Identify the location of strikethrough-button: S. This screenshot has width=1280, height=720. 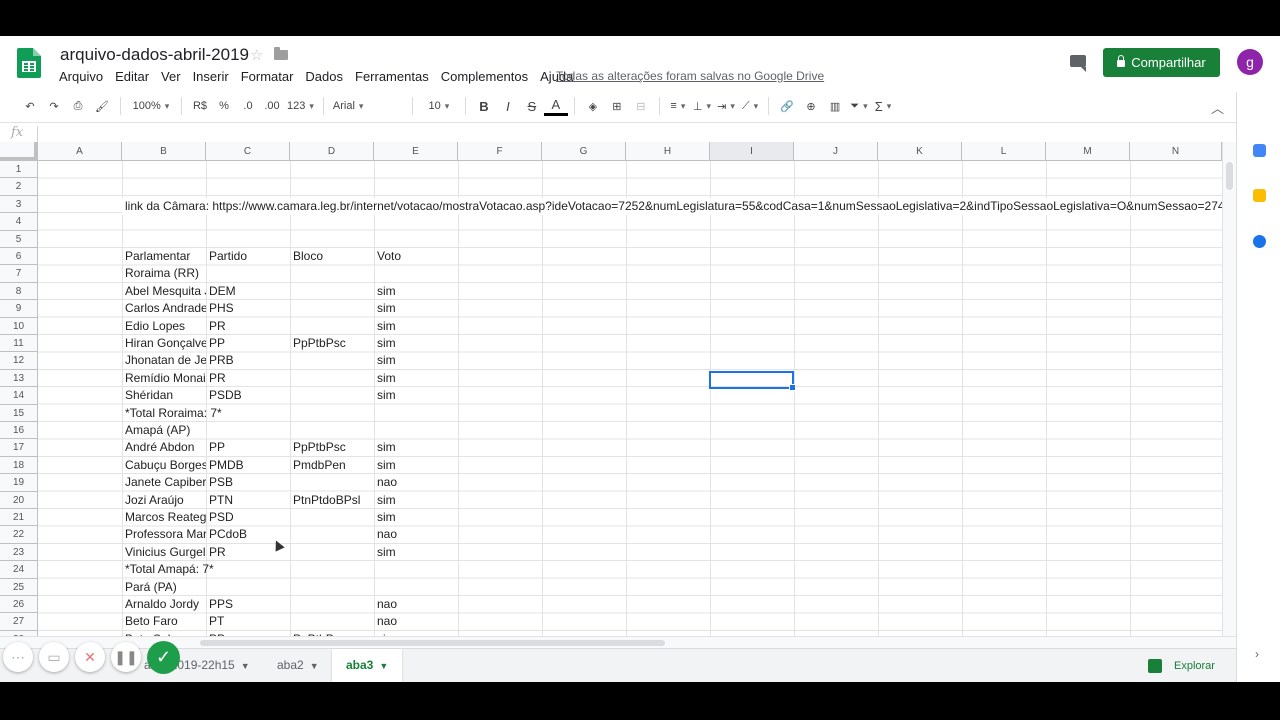
(532, 106).